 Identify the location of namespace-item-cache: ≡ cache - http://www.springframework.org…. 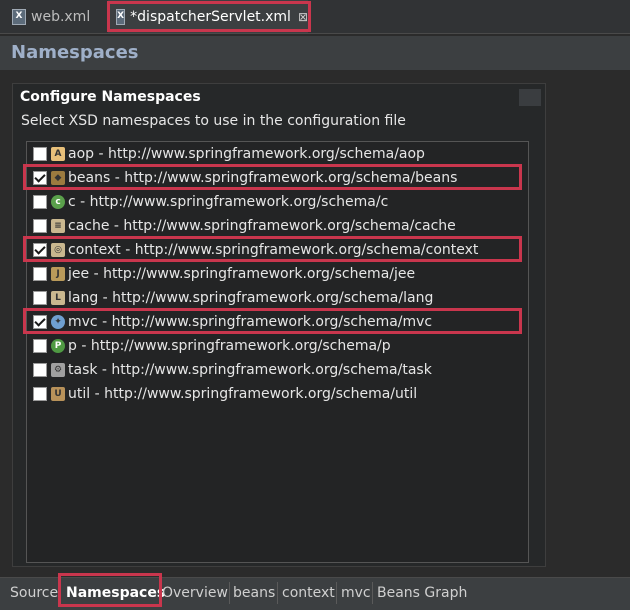
(244, 226).